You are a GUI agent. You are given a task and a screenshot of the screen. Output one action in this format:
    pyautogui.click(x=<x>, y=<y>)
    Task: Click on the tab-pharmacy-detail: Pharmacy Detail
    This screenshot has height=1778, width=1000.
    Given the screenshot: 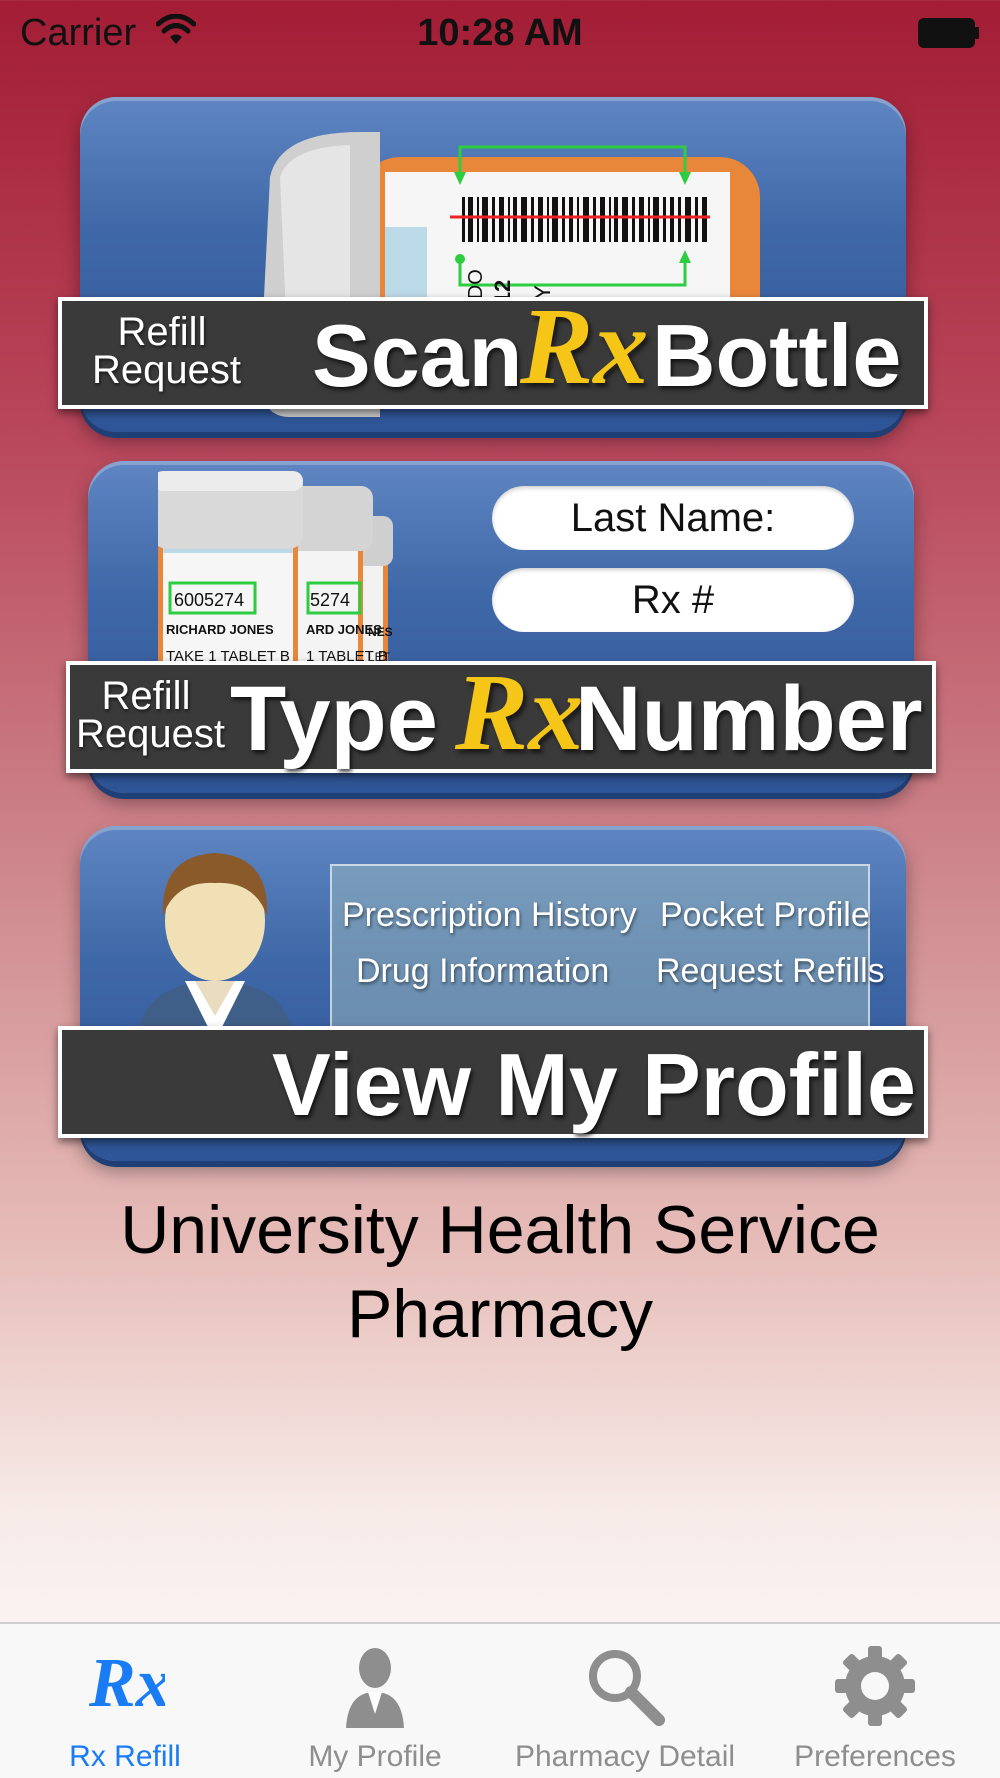 What is the action you would take?
    pyautogui.click(x=625, y=1701)
    